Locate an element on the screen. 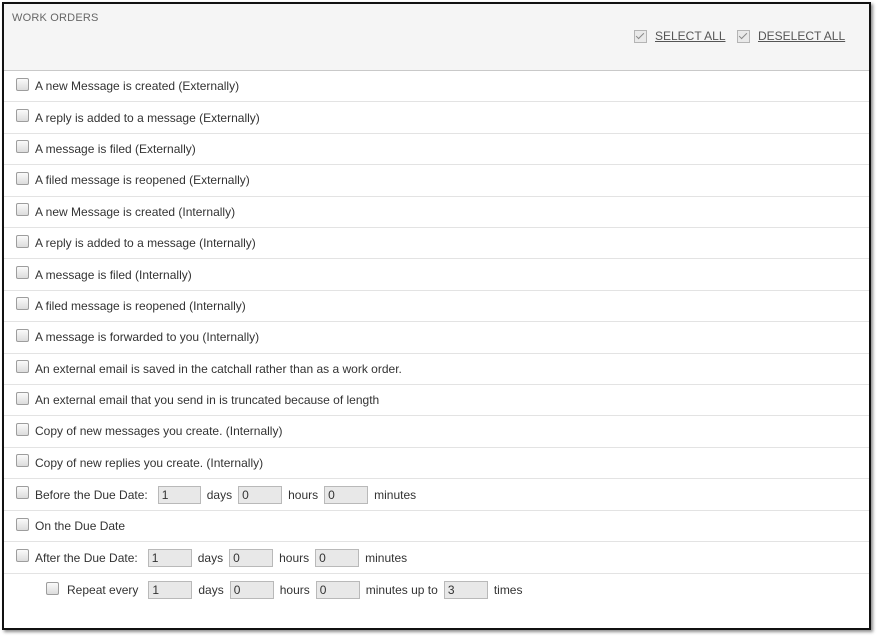  on-due-date-label: On the Due Date is located at coordinates (80, 526).